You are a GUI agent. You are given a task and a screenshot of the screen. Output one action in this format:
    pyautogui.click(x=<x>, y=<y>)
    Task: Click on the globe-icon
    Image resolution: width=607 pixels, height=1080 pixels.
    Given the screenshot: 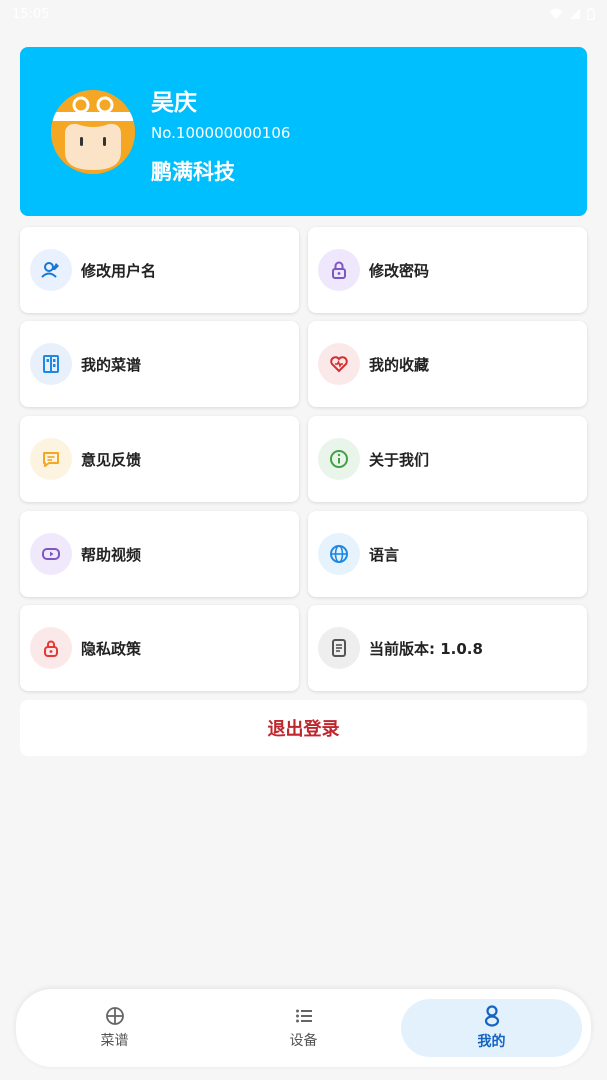 What is the action you would take?
    pyautogui.click(x=339, y=554)
    